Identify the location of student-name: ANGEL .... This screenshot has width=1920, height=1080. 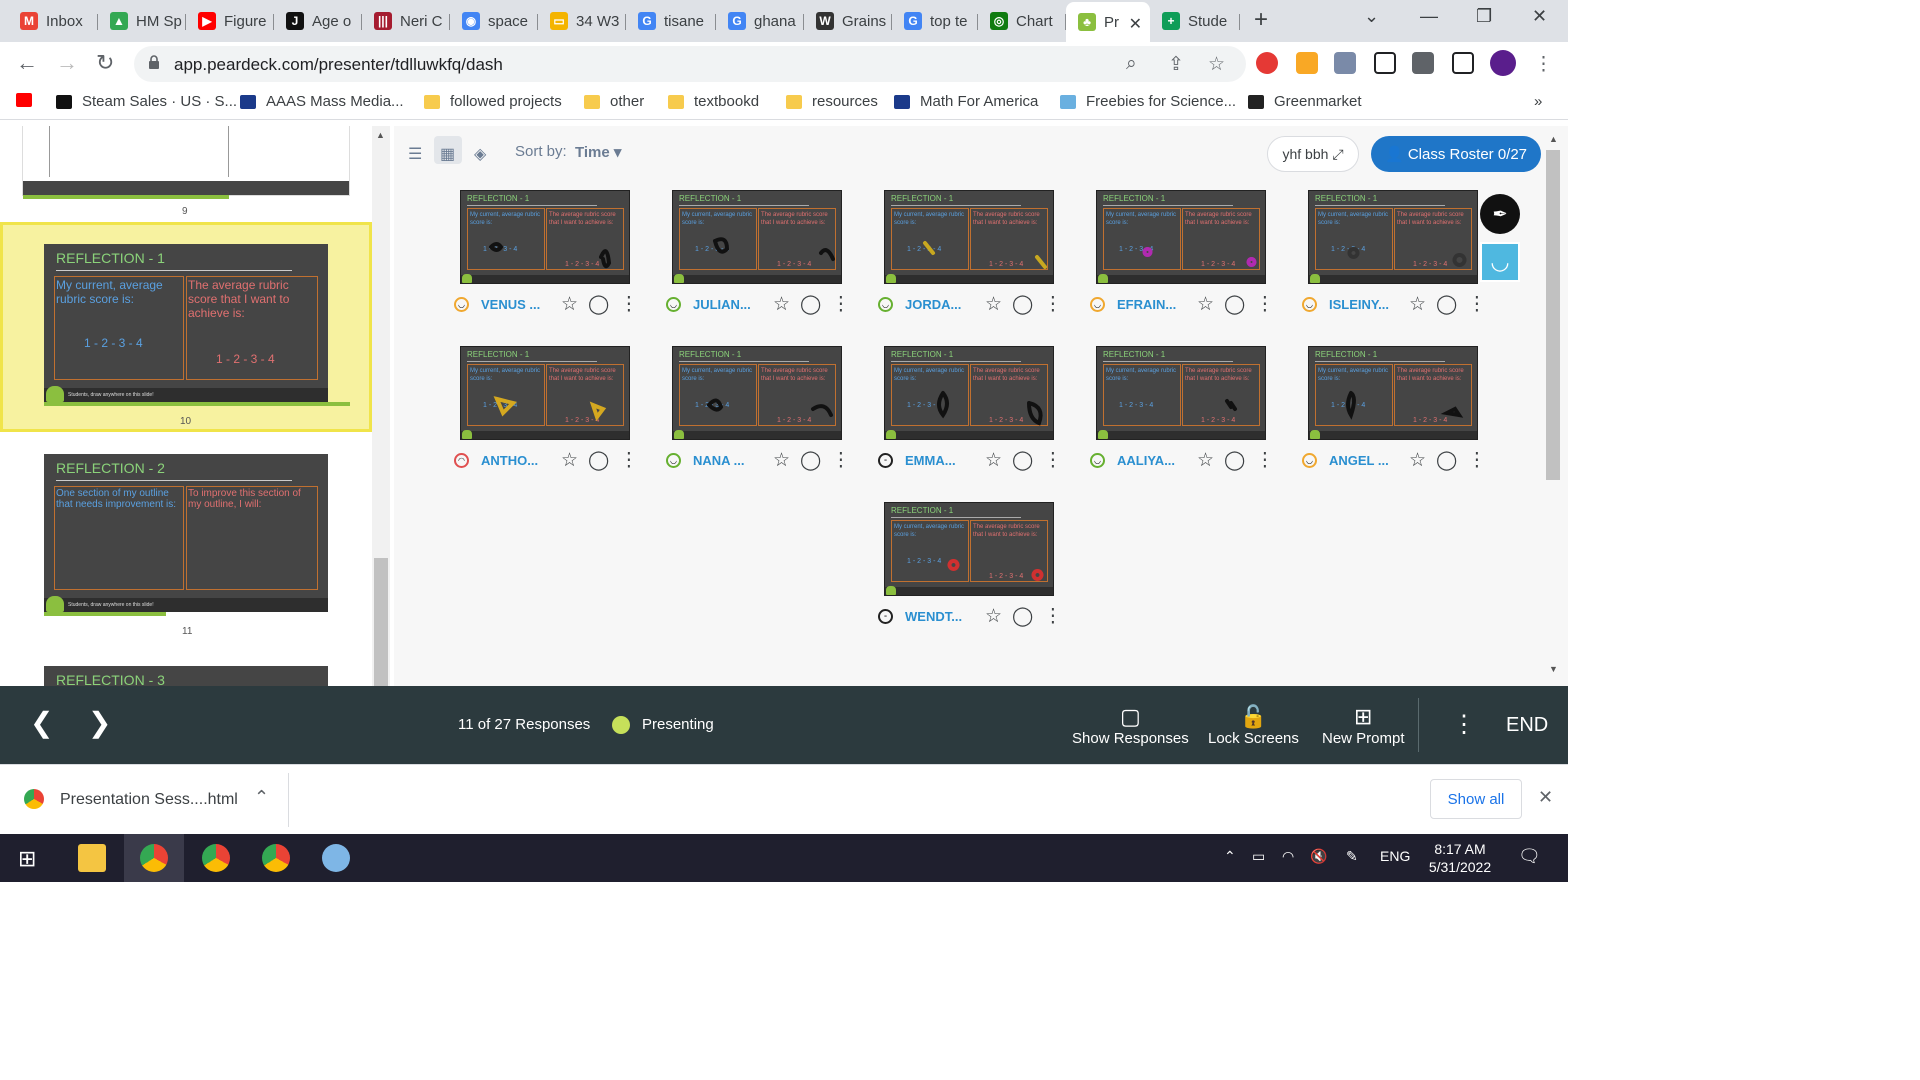
(1364, 460).